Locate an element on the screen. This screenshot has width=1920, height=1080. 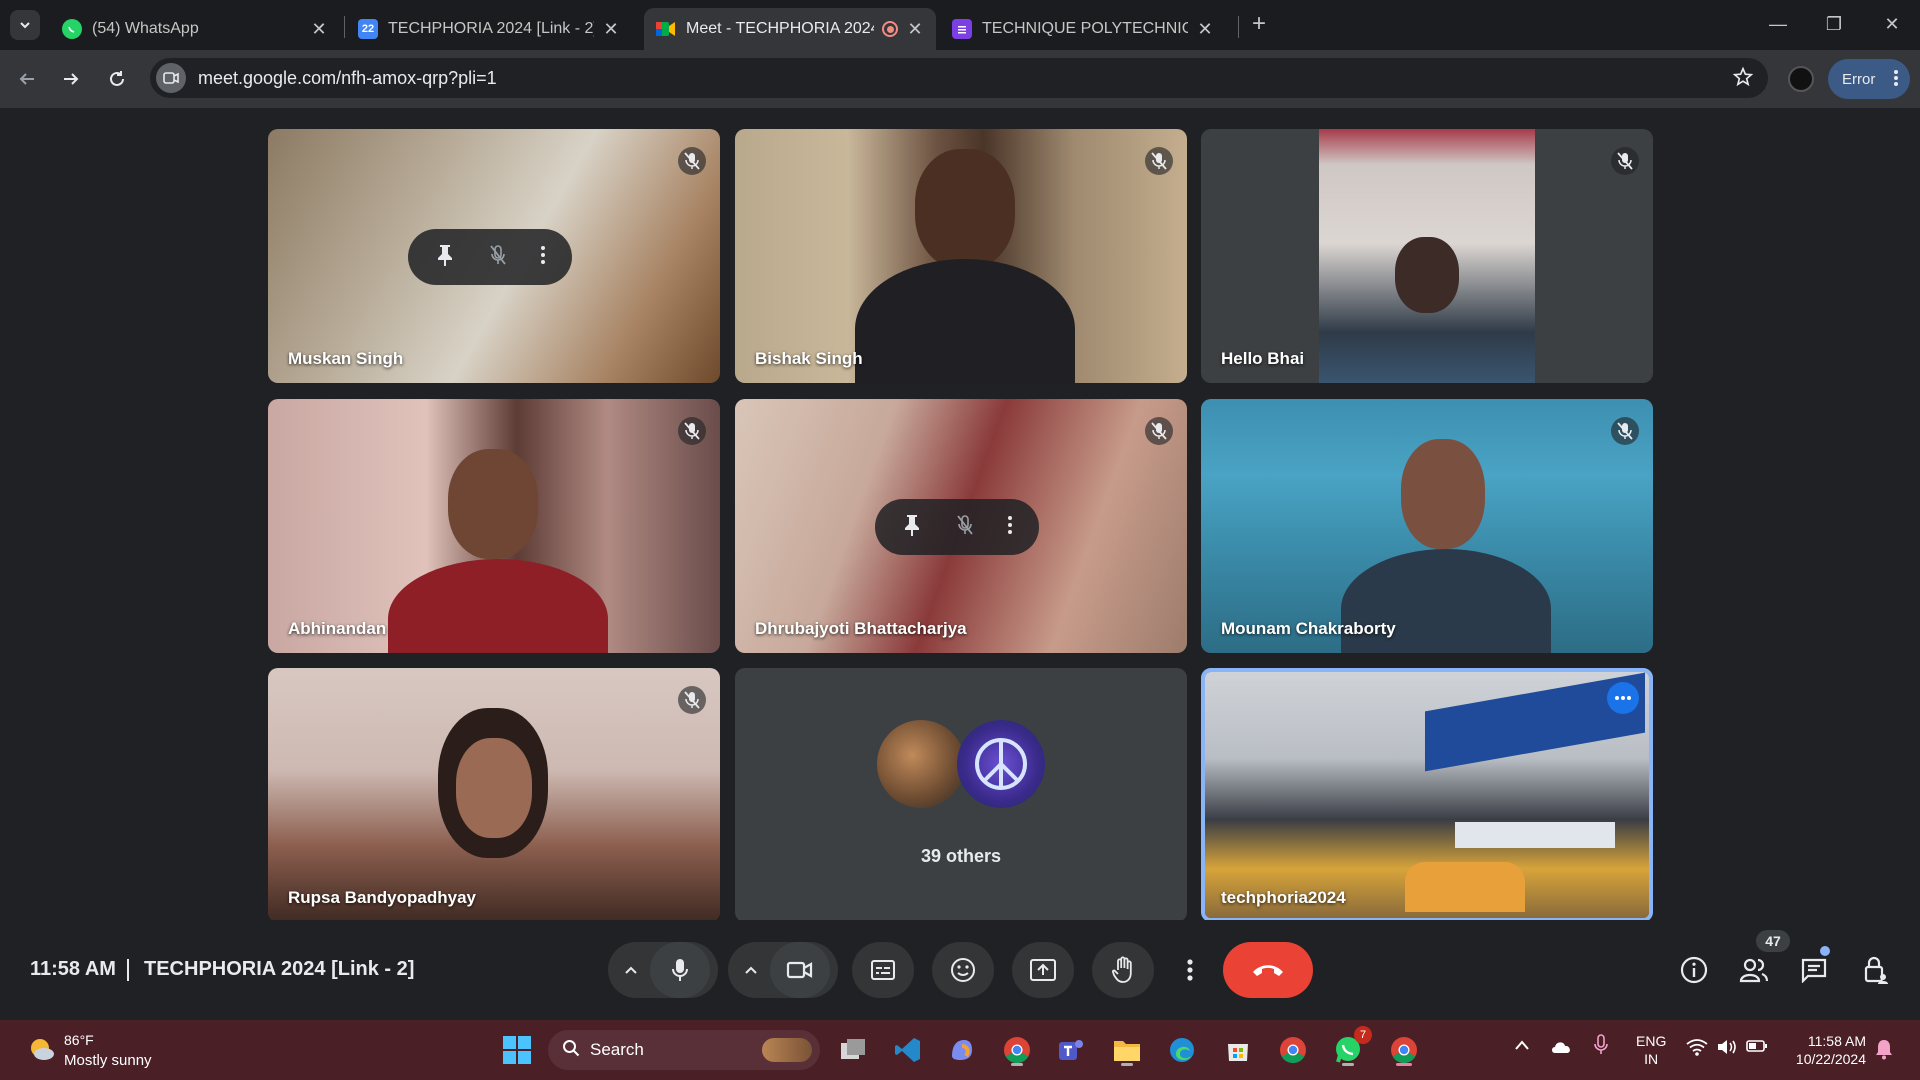
language-indicator: ENG IN is located at coordinates (1651, 1050).